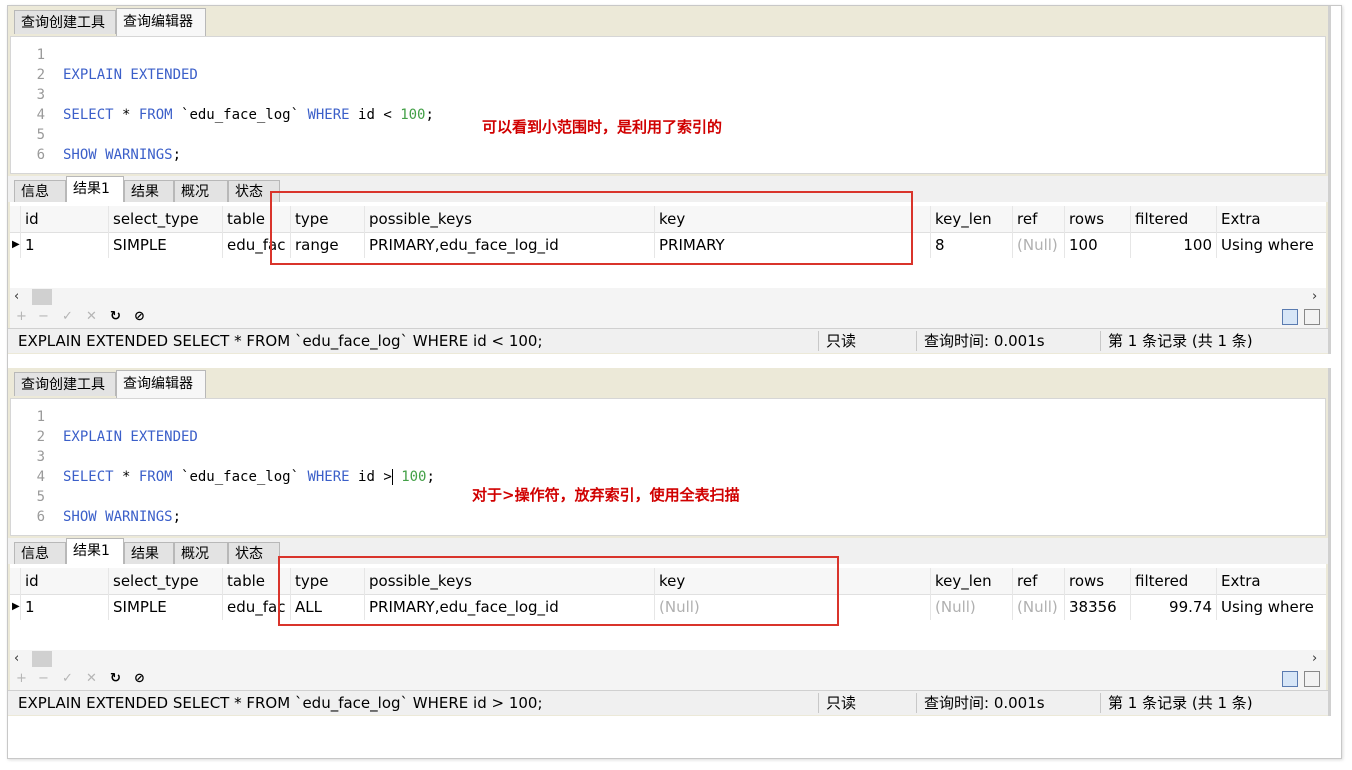 Image resolution: width=1352 pixels, height=770 pixels. Describe the element at coordinates (984, 703) in the screenshot. I see `status-query-time: 查询时间: 0.001s` at that location.